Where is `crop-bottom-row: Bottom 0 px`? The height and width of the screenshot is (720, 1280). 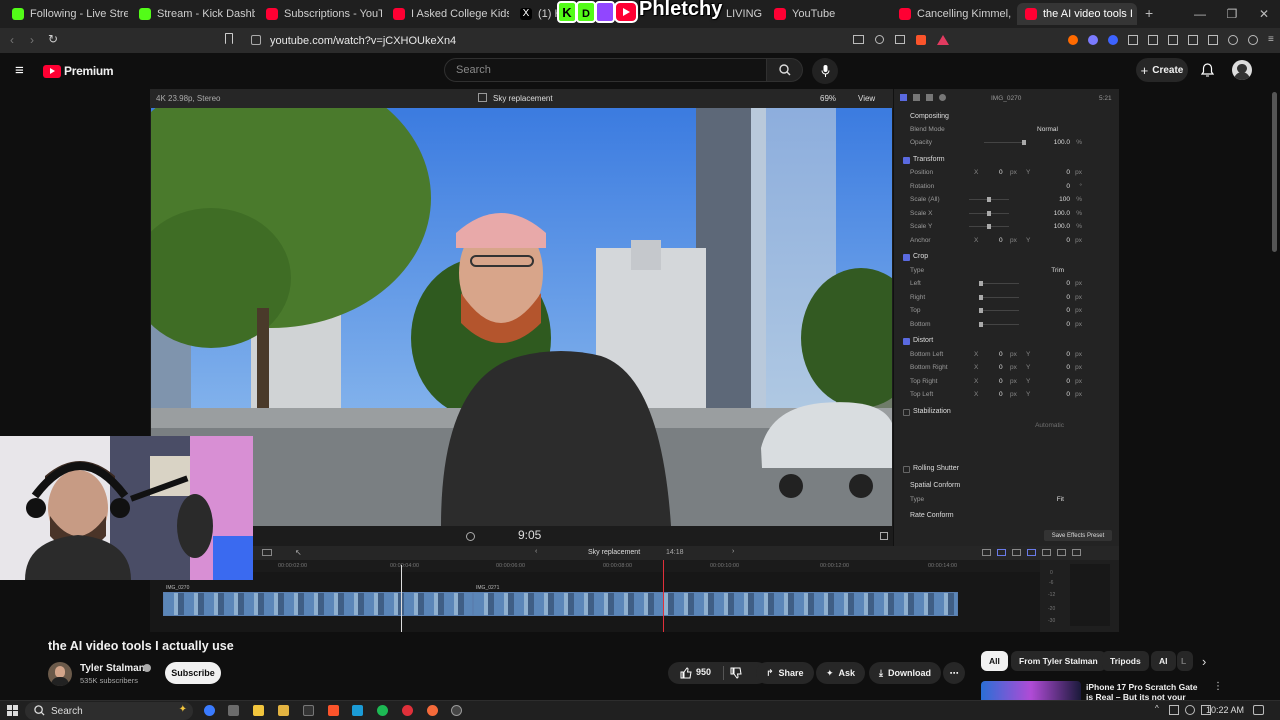
crop-bottom-row: Bottom 0 px is located at coordinates (1007, 325).